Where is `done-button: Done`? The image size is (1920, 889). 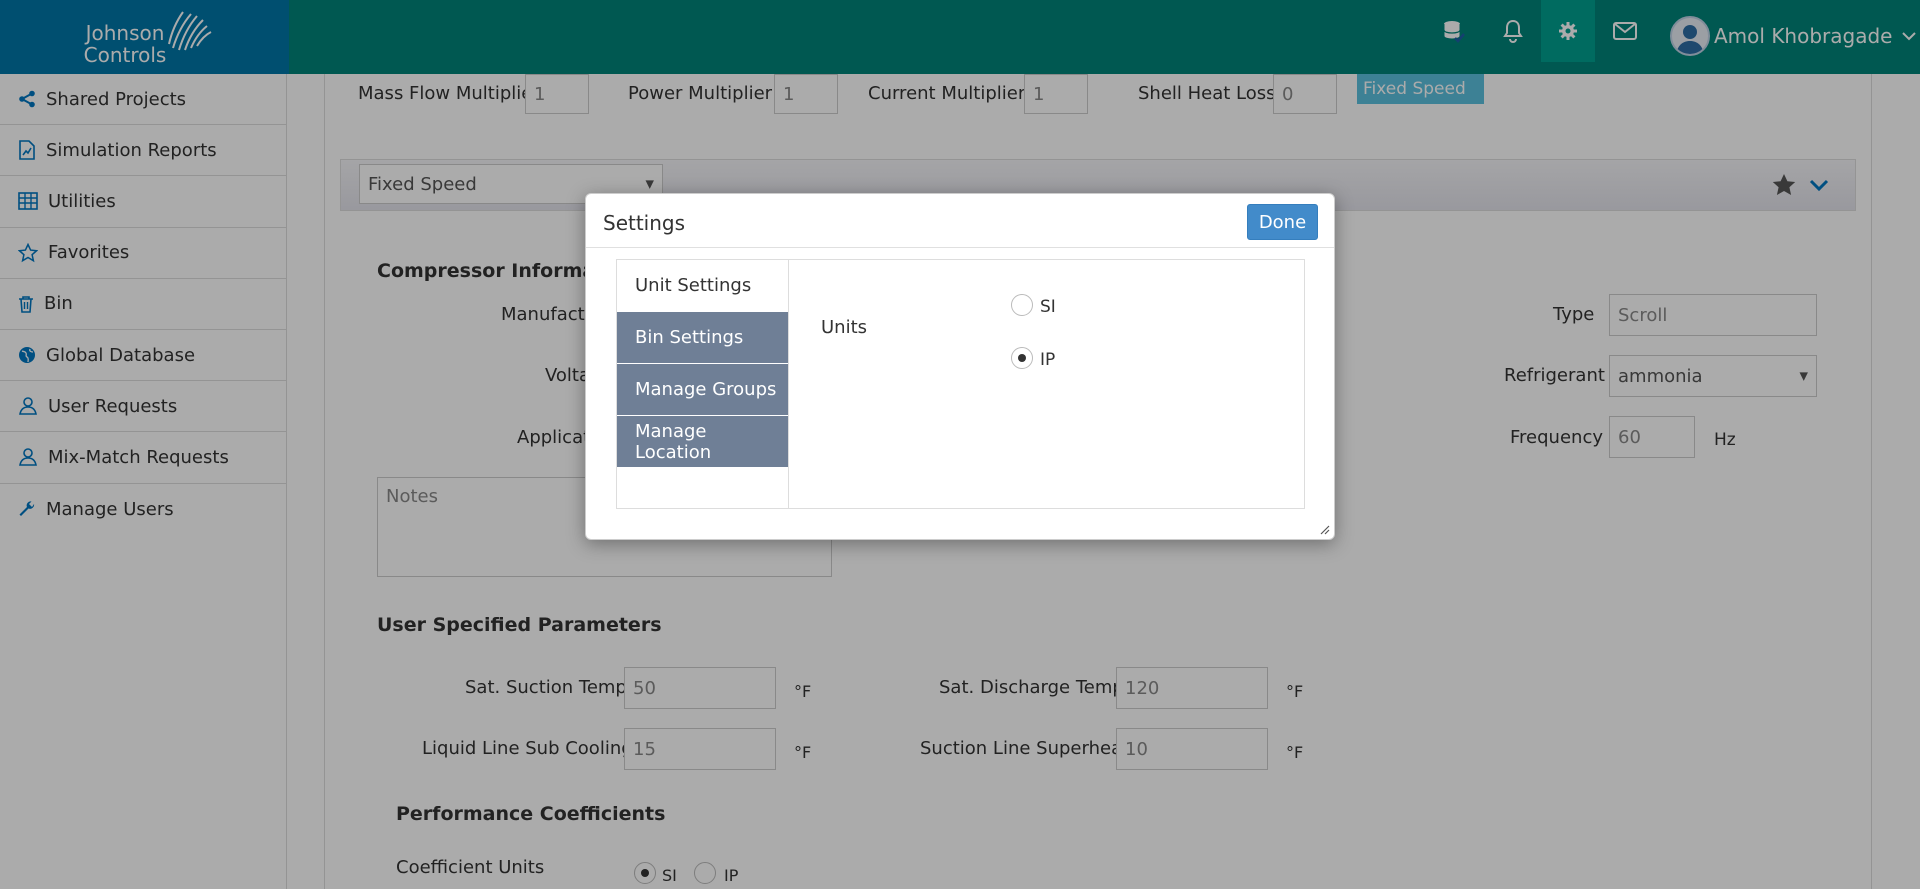
done-button: Done is located at coordinates (1282, 222).